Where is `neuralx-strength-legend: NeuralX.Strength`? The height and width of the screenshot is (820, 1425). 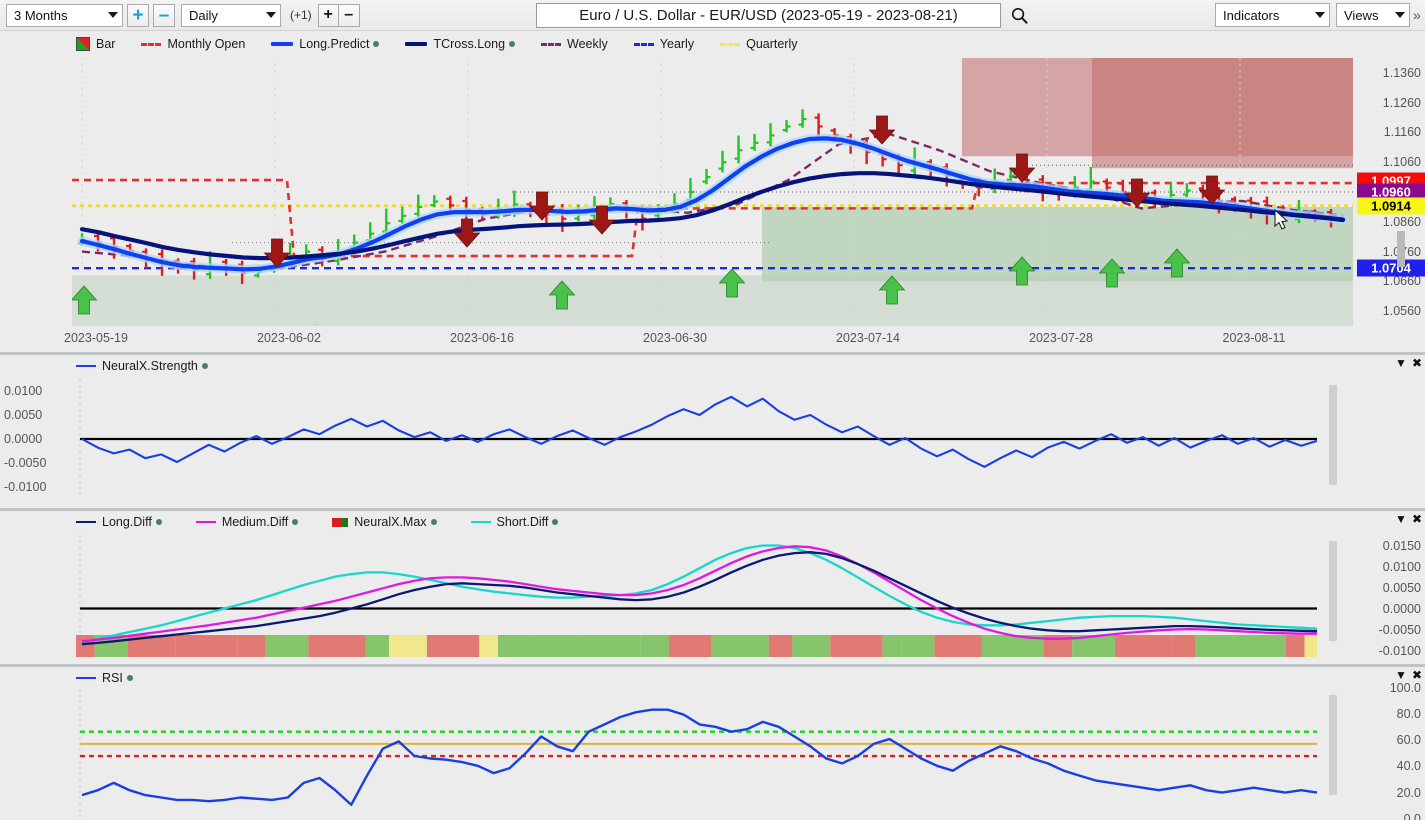 neuralx-strength-legend: NeuralX.Strength is located at coordinates (152, 366).